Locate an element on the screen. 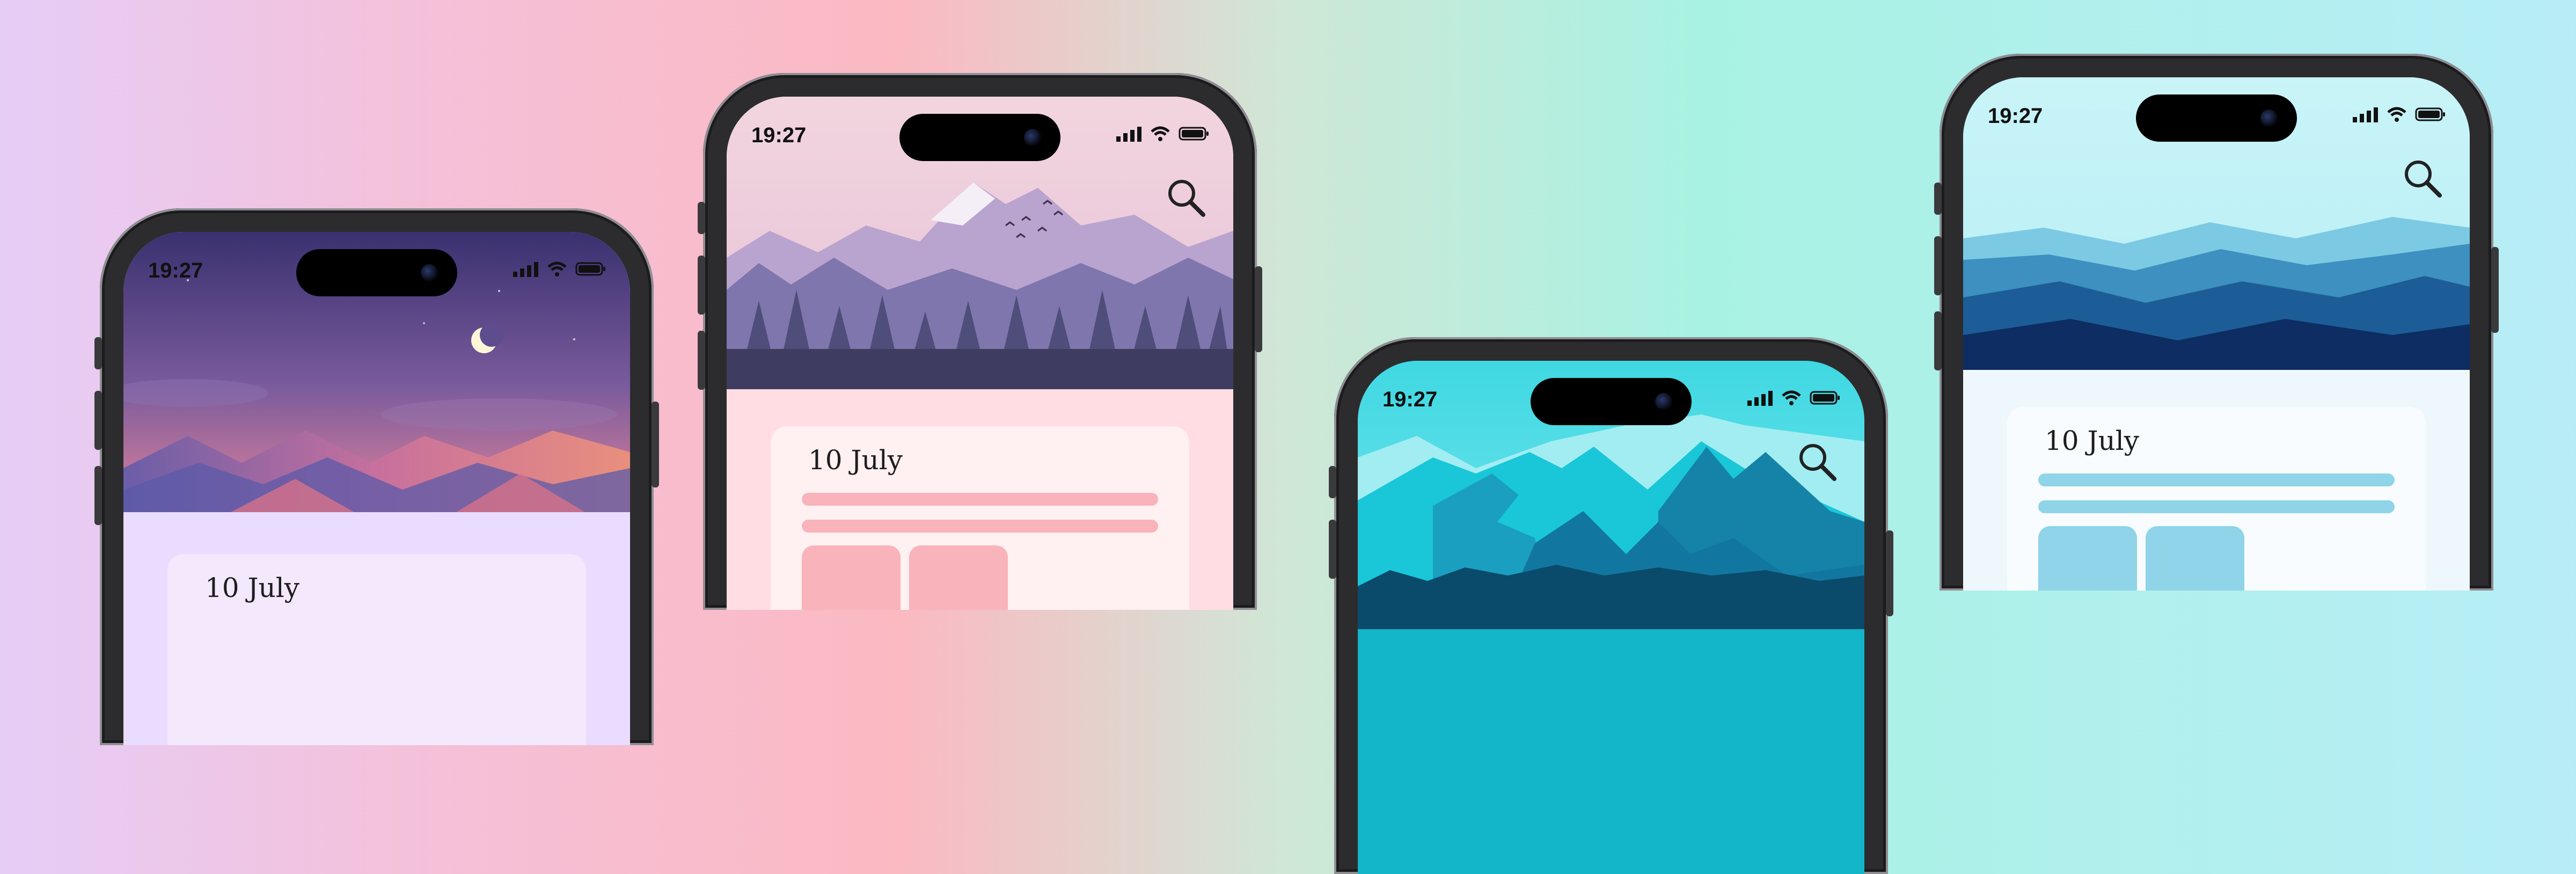  phone-mockup-3: 19:27 is located at coordinates (1611, 606).